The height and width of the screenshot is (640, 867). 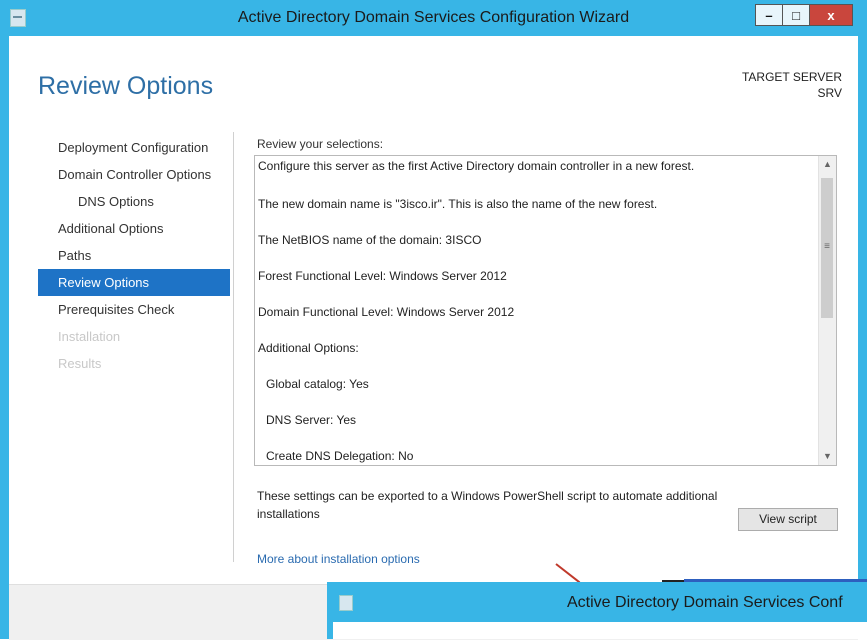 What do you see at coordinates (796, 15) in the screenshot?
I see `maximize-button: □` at bounding box center [796, 15].